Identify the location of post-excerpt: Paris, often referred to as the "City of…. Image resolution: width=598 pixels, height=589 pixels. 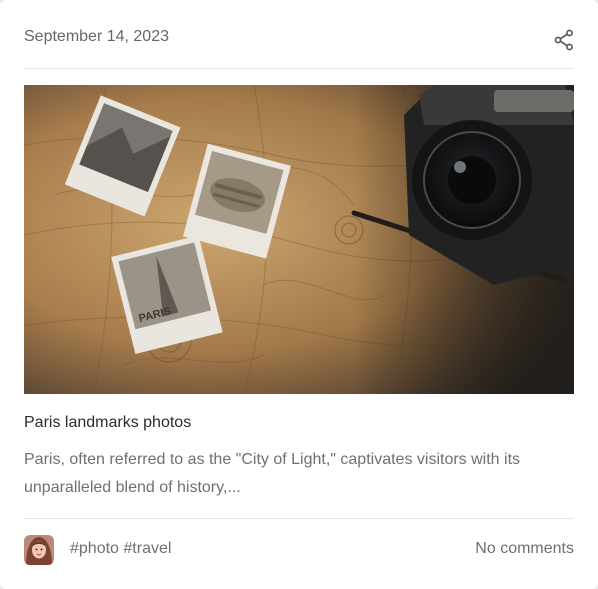
(272, 473).